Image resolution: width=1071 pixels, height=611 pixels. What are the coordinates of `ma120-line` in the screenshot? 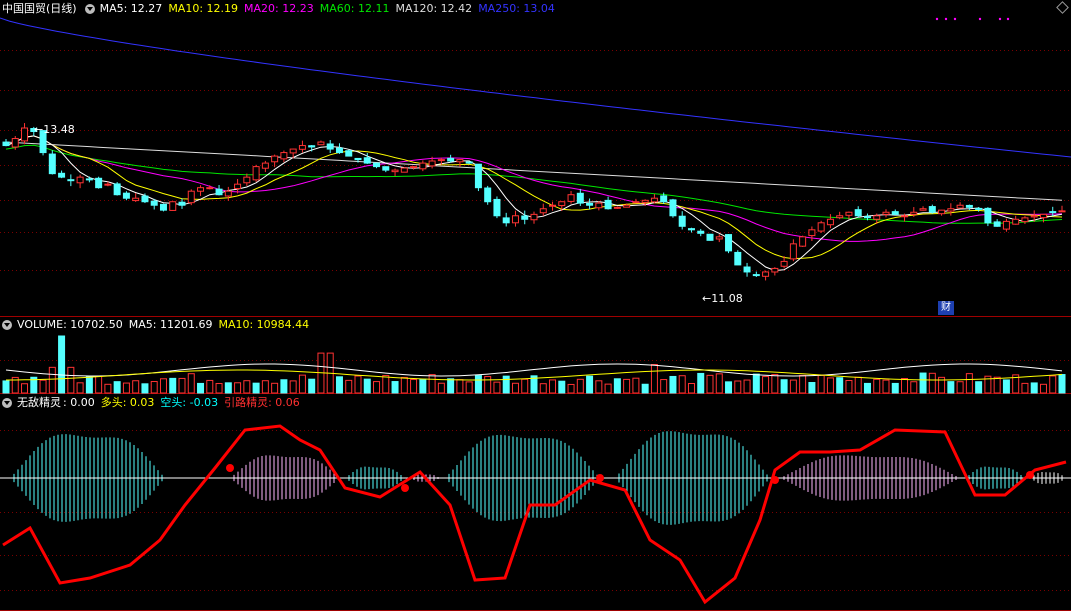 It's located at (534, 171).